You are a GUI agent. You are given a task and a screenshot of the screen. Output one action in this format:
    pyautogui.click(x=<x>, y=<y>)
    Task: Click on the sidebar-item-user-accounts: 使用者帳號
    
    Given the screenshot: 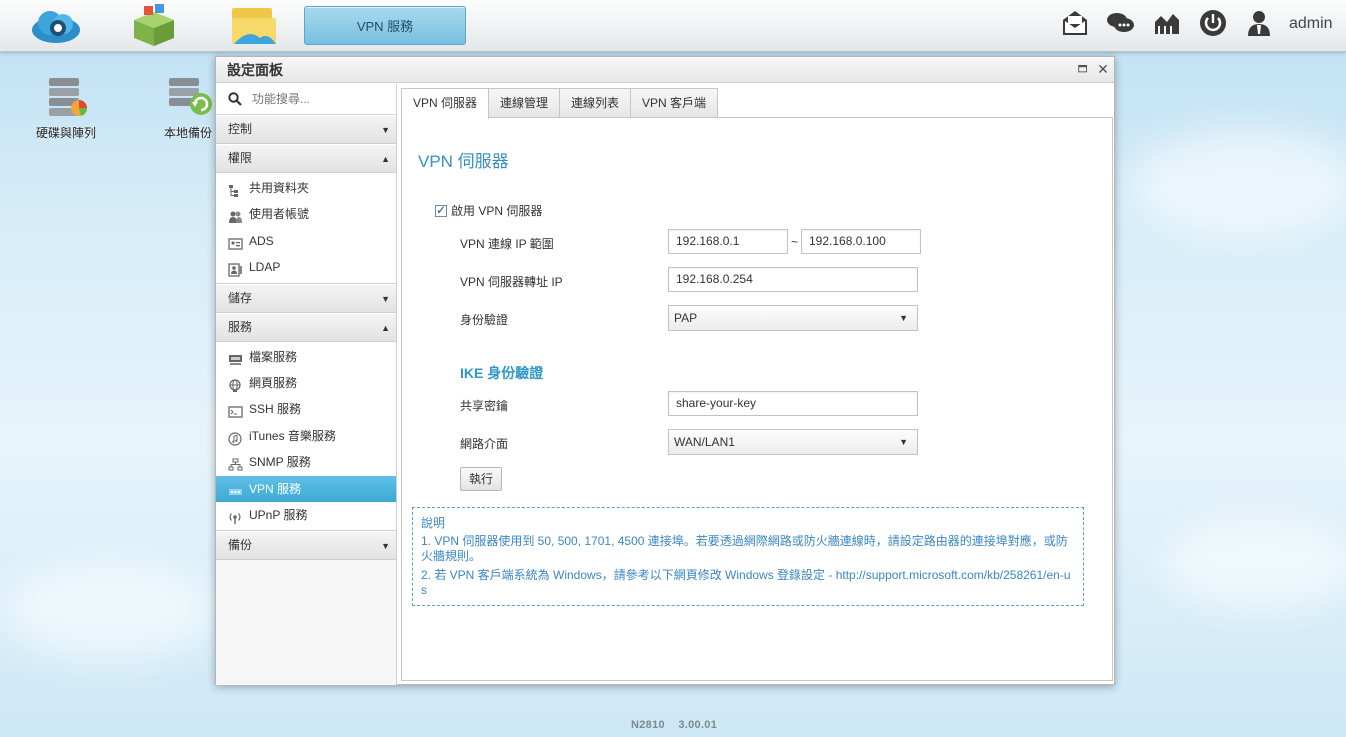 What is the action you would take?
    pyautogui.click(x=306, y=214)
    